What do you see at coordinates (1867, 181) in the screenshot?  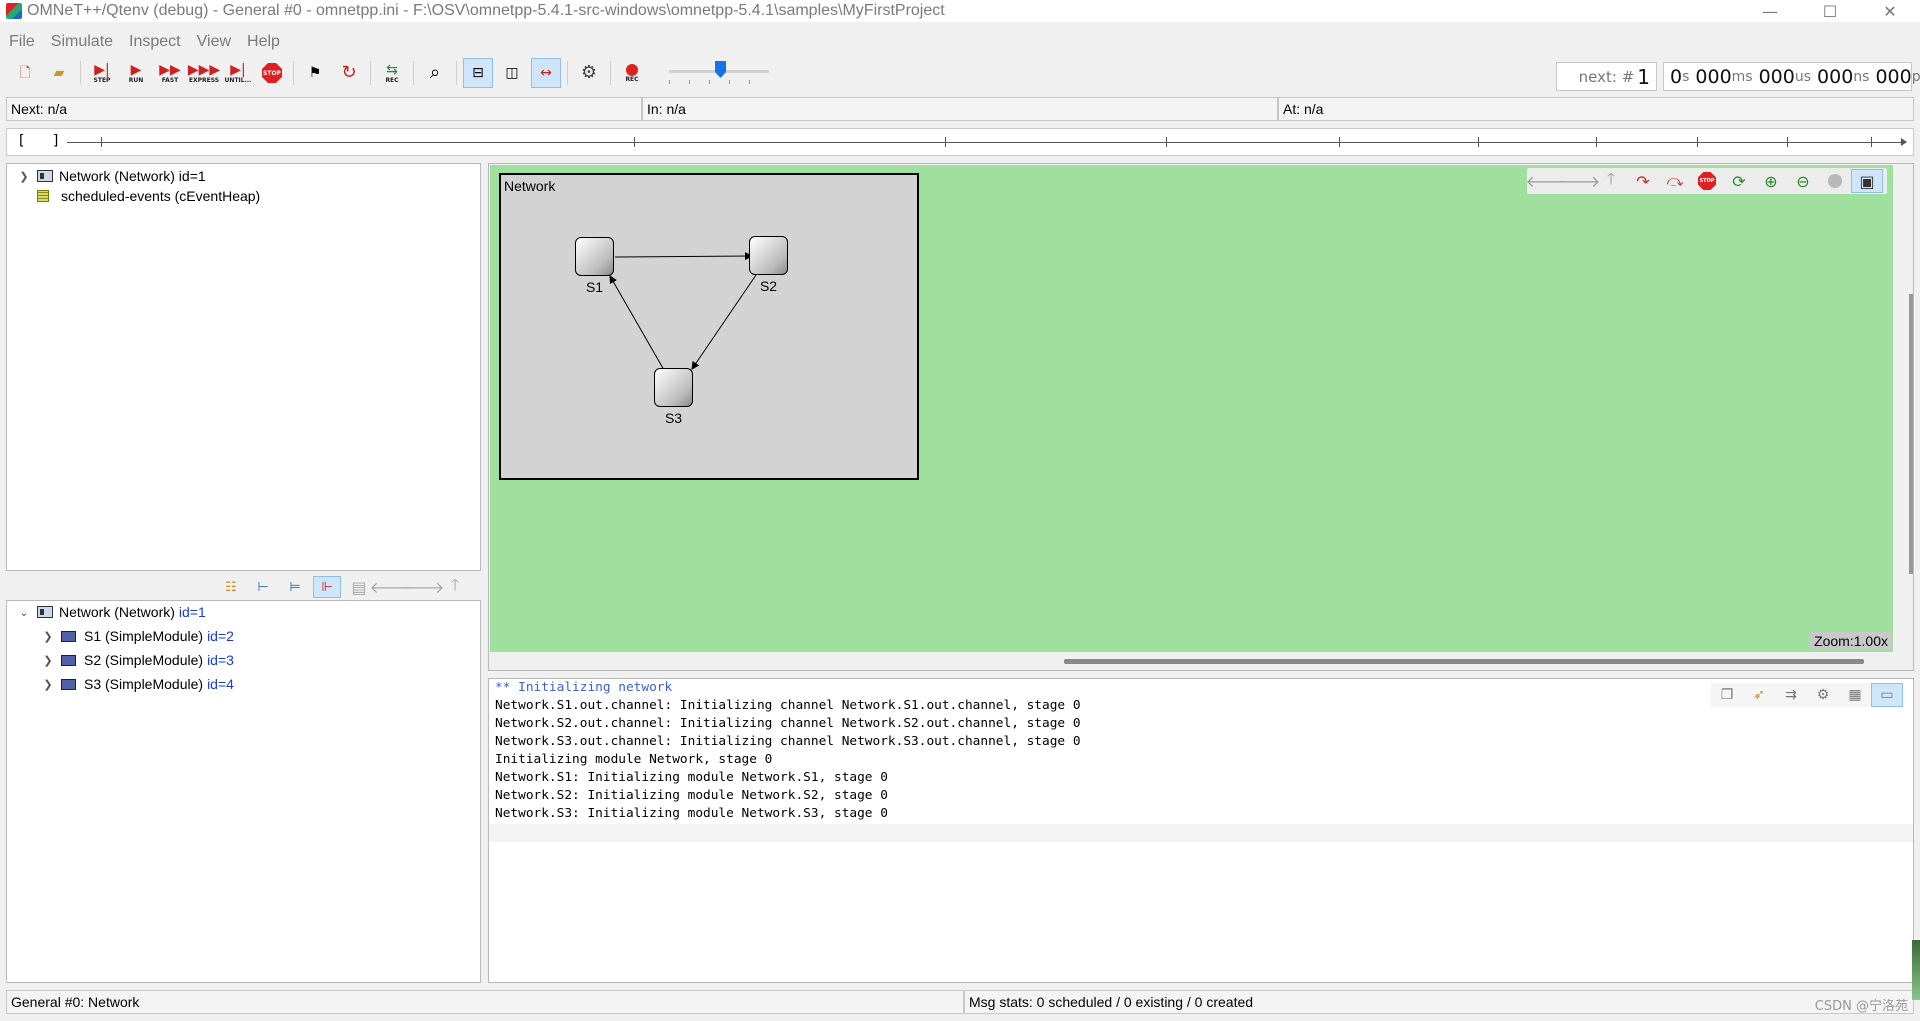 I see `show-module-names-button: ▣` at bounding box center [1867, 181].